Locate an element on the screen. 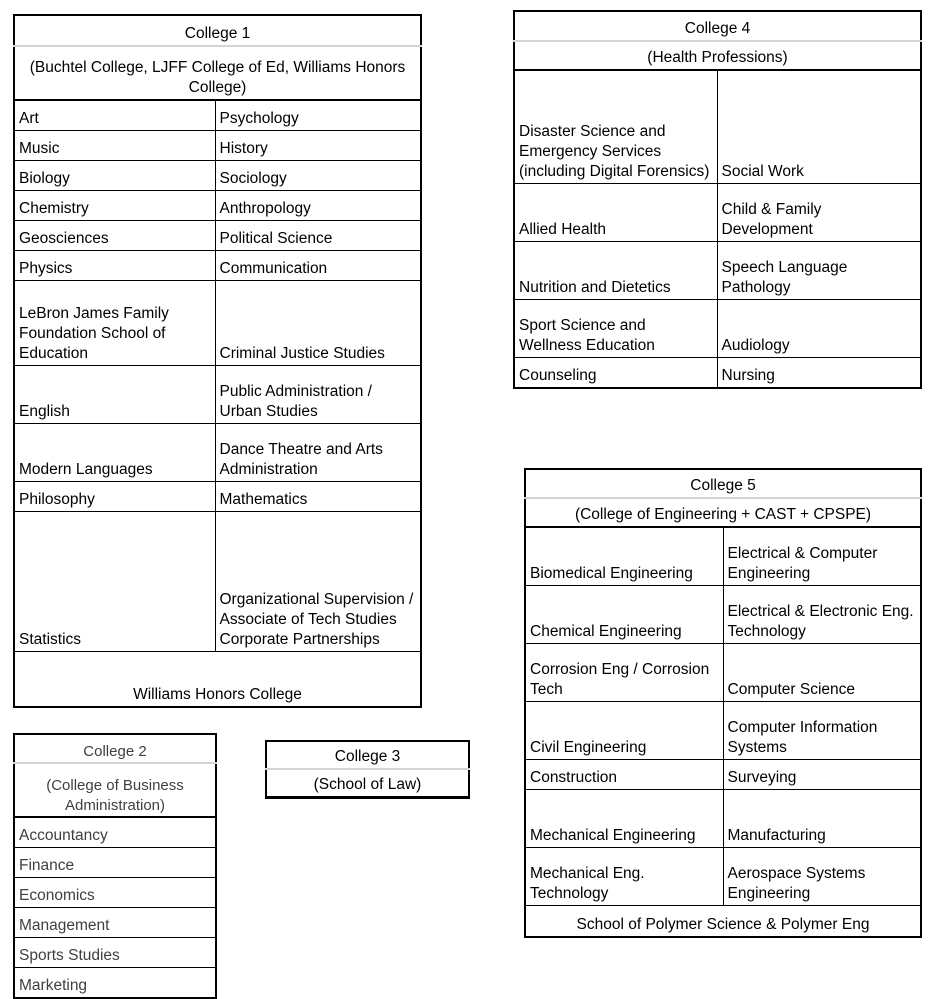  cell-right: Mathematics is located at coordinates (318, 496).